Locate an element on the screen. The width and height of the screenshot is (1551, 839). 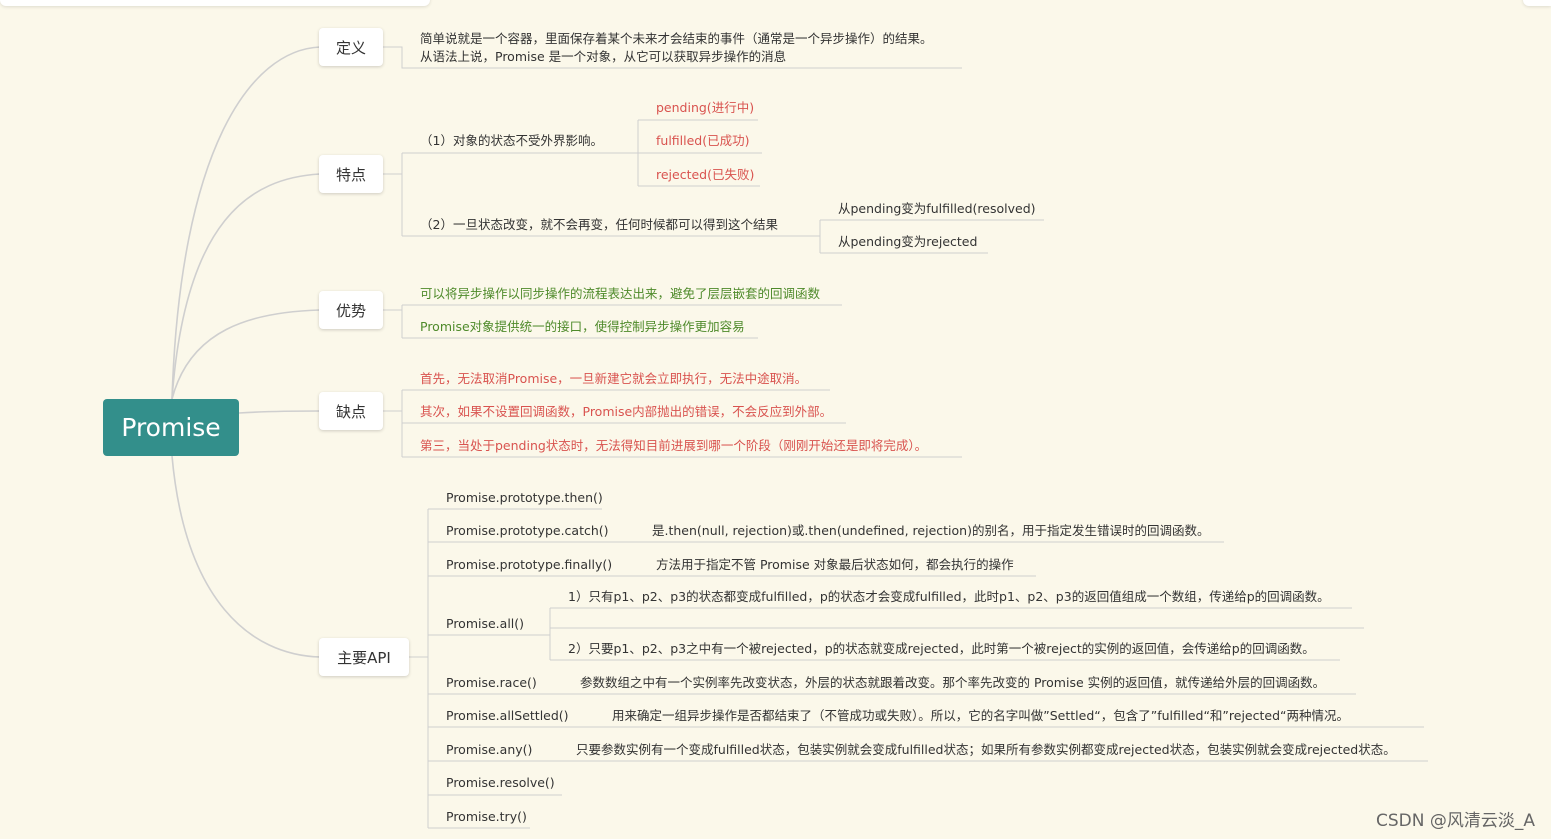
api-try: Promise.try() is located at coordinates (486, 817).